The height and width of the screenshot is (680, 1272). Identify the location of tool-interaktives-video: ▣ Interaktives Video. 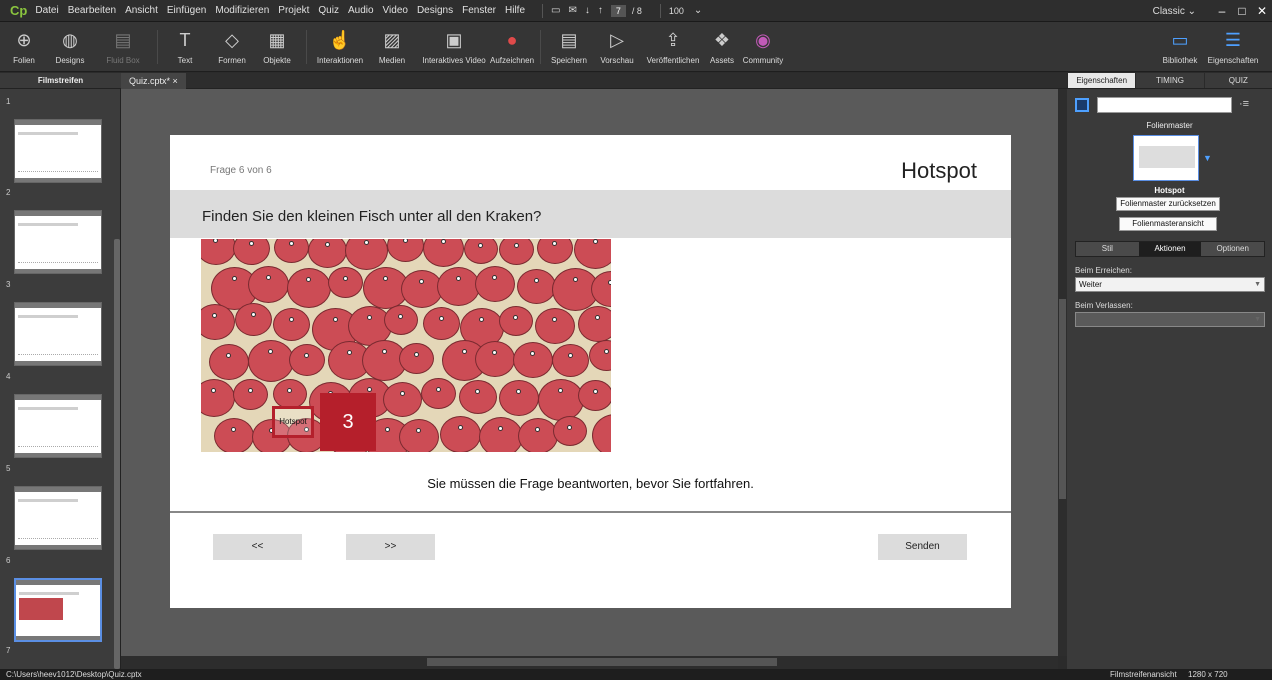
(454, 46).